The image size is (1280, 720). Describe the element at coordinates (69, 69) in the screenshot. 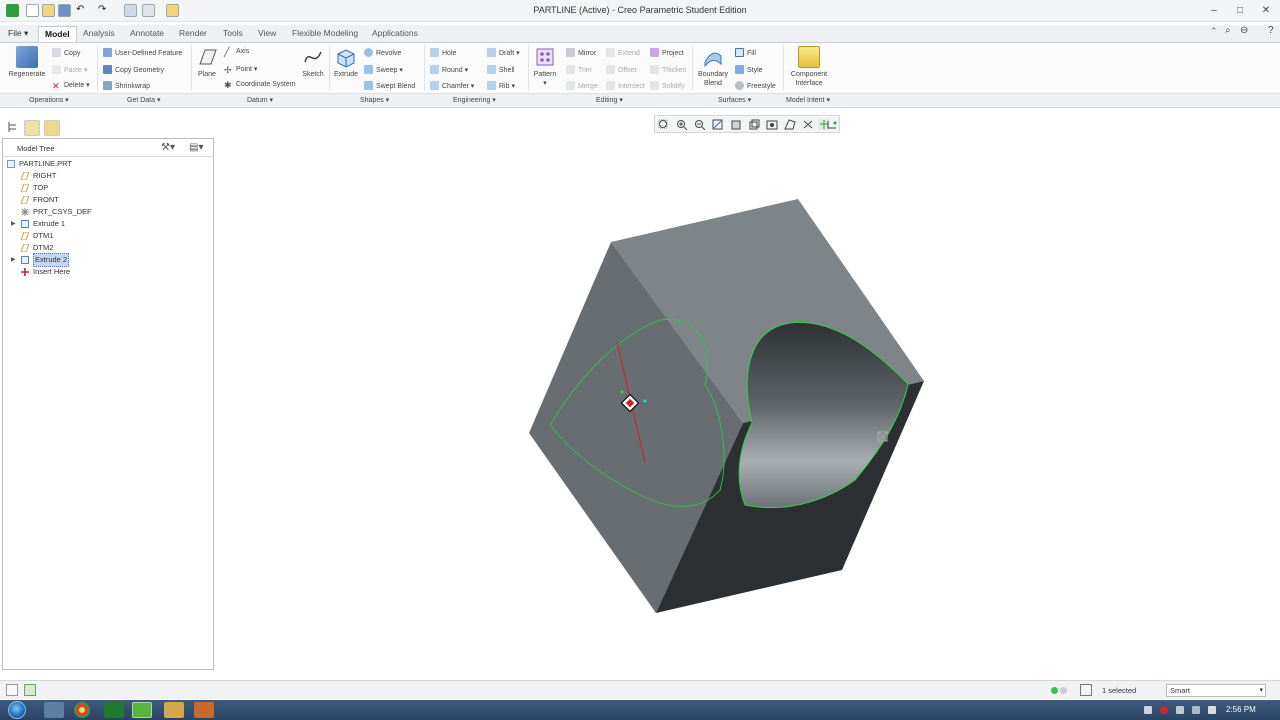

I see `paste-button: Paste ▾` at that location.